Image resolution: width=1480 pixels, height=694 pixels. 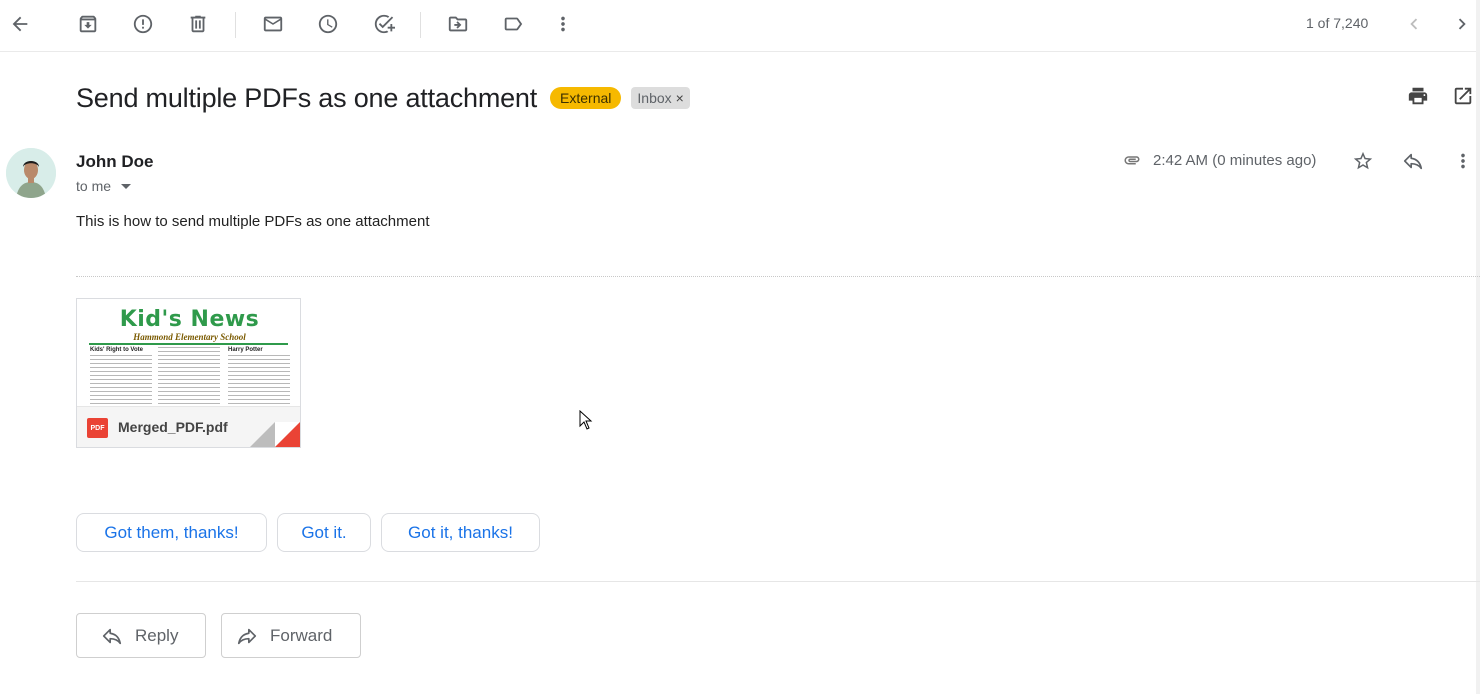 I want to click on star-icon, so click(x=1363, y=161).